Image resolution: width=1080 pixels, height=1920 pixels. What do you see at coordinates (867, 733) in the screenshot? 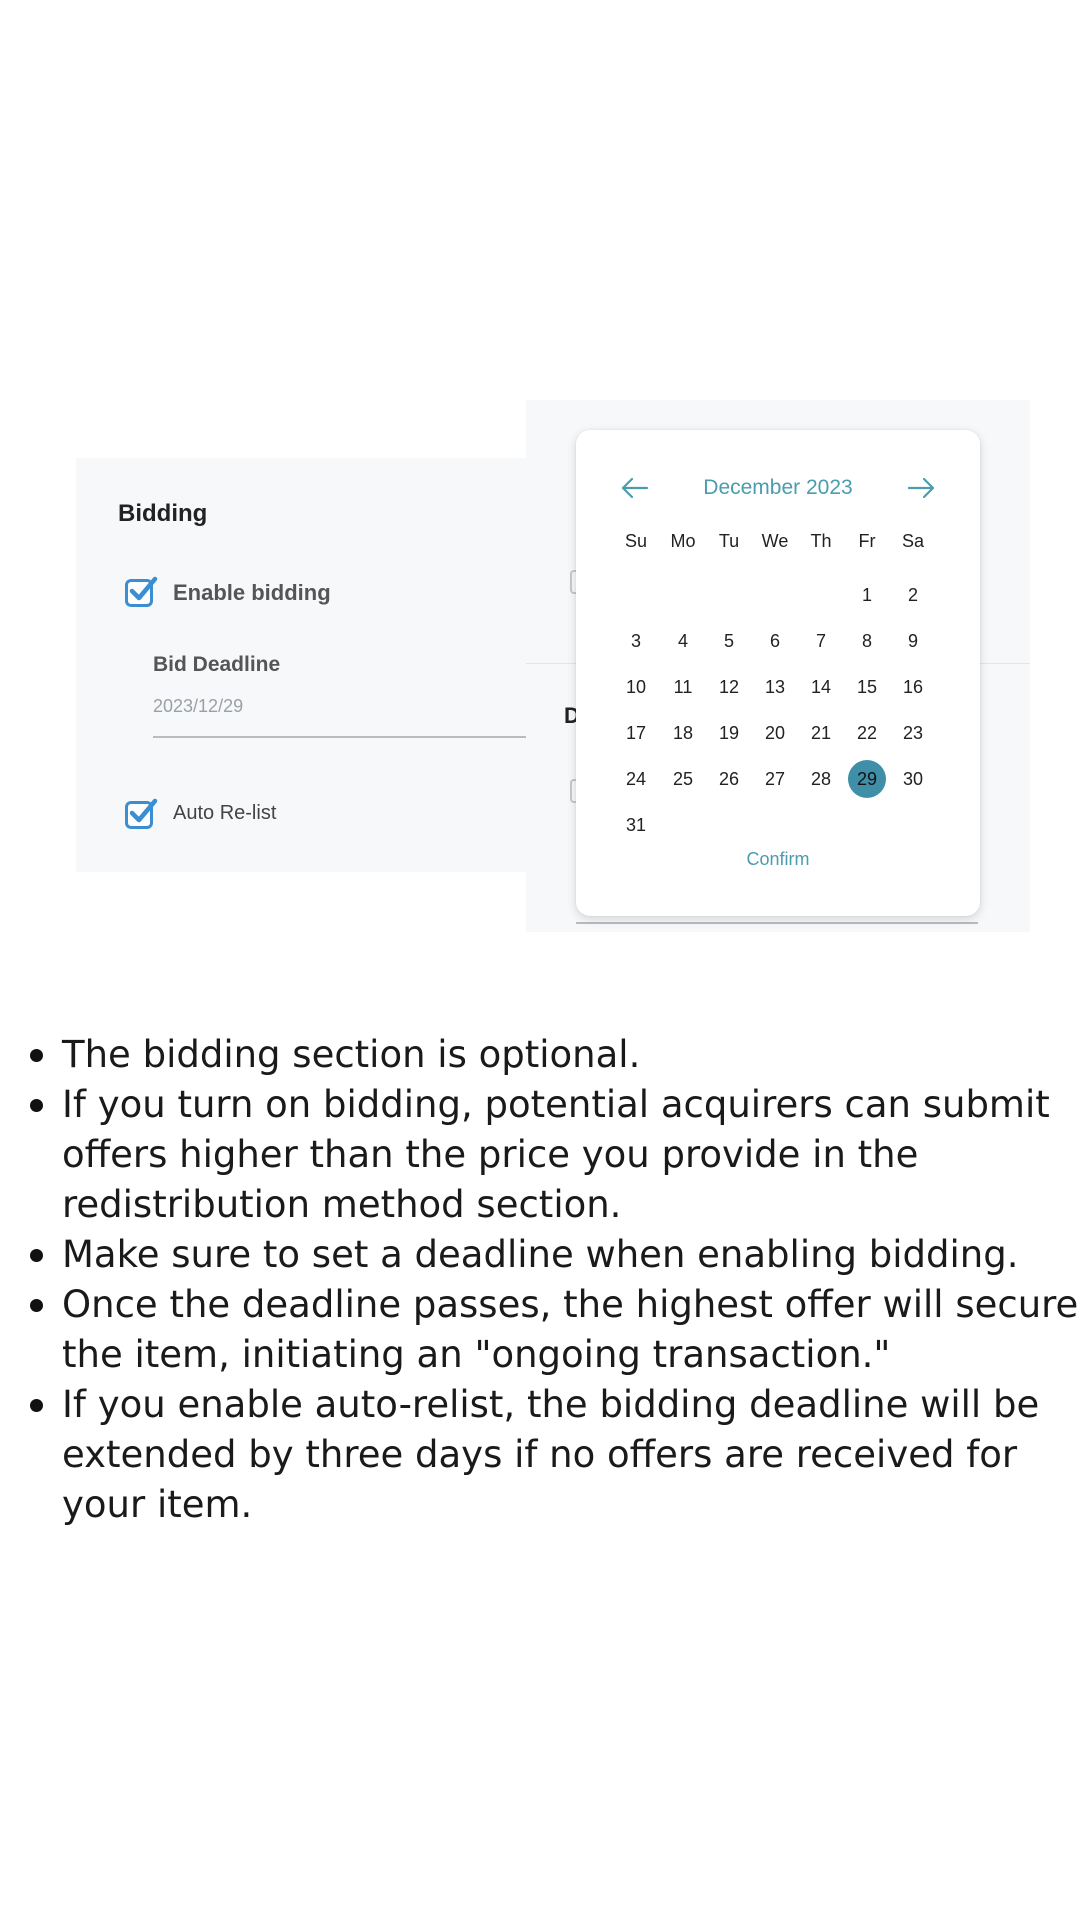
I see `calendar-day: 22` at bounding box center [867, 733].